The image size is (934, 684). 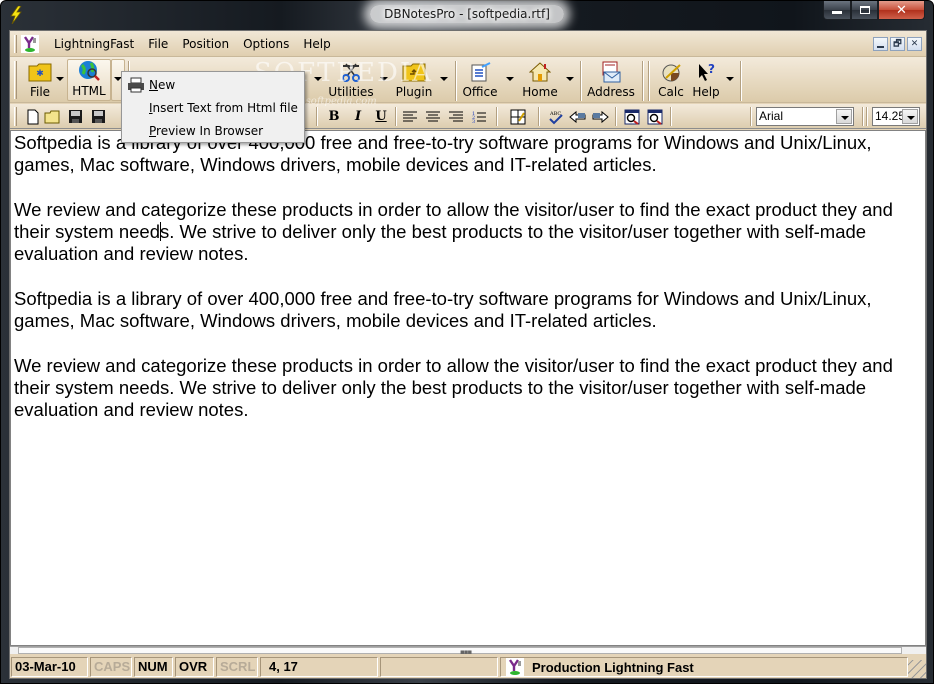 What do you see at coordinates (334, 116) in the screenshot?
I see `bold-button: B` at bounding box center [334, 116].